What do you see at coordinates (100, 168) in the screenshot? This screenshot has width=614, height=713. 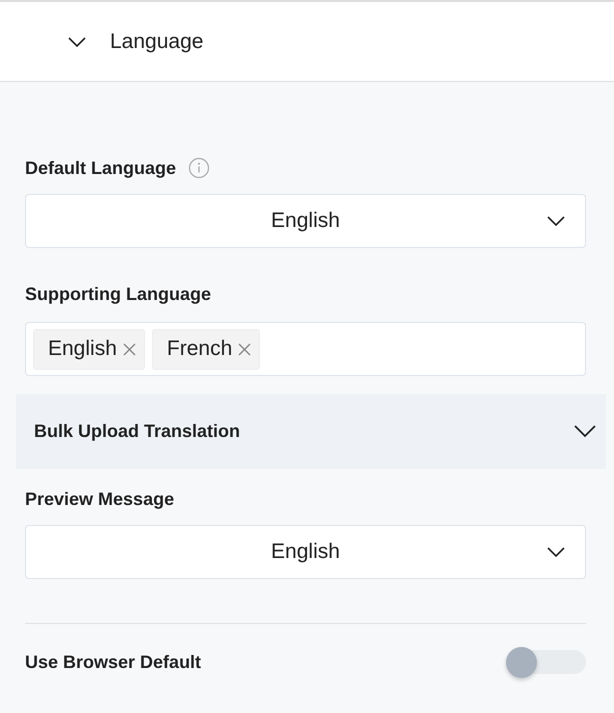 I see `field-label: Default Language` at bounding box center [100, 168].